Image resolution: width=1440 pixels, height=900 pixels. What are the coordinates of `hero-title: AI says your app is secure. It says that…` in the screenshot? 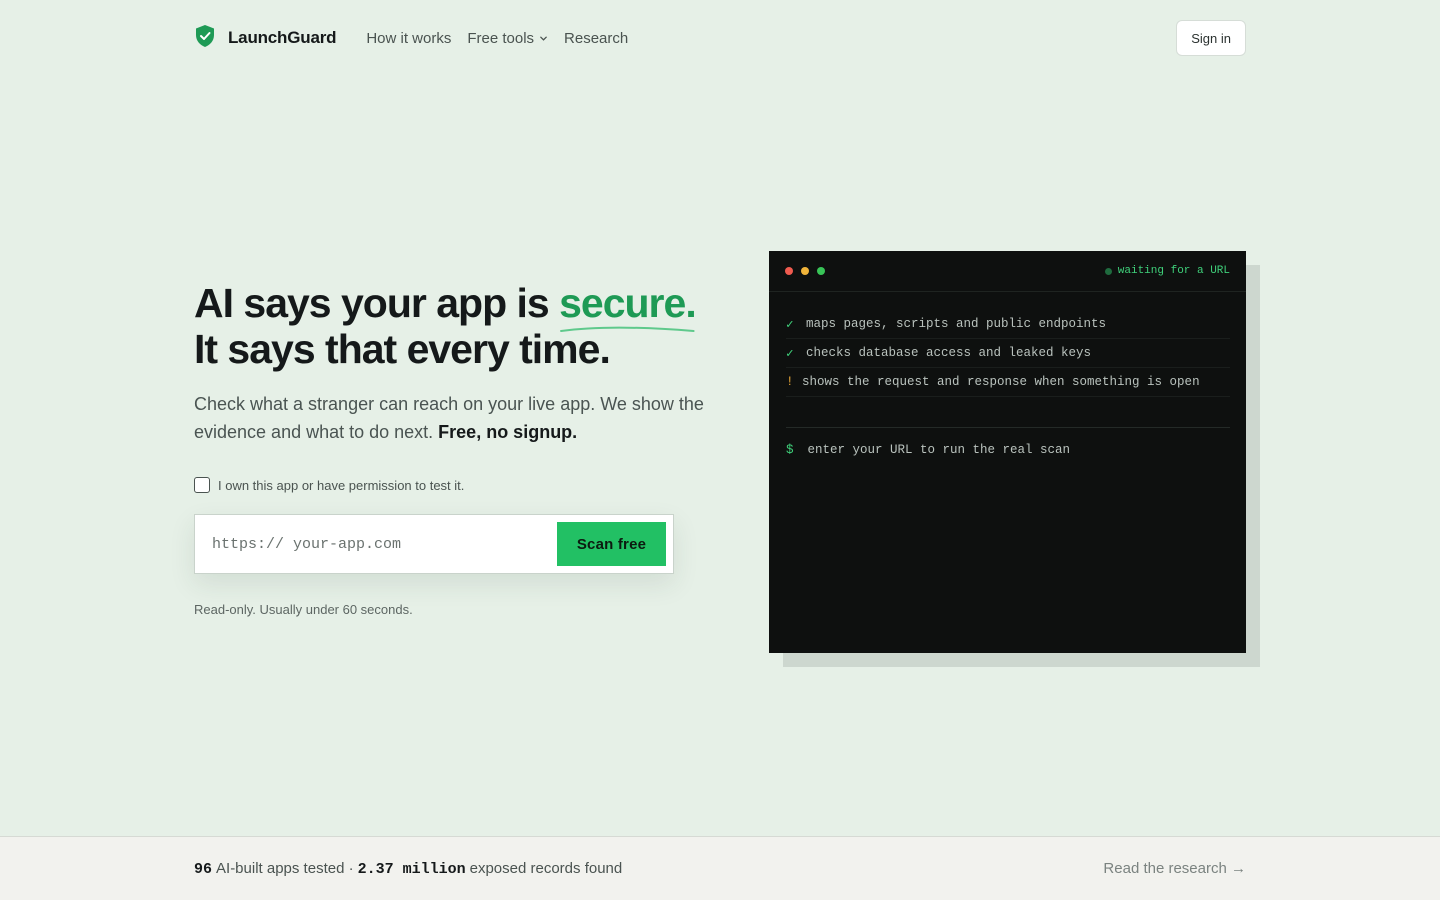 It's located at (464, 326).